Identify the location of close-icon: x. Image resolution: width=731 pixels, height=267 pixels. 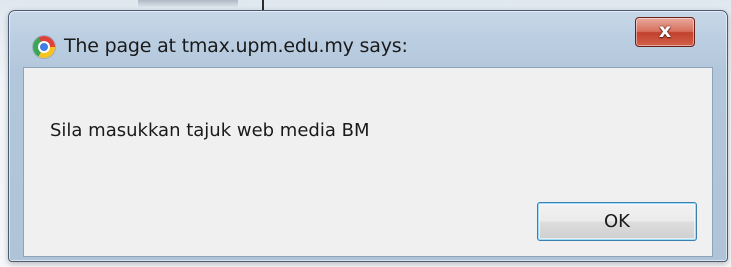
(665, 31).